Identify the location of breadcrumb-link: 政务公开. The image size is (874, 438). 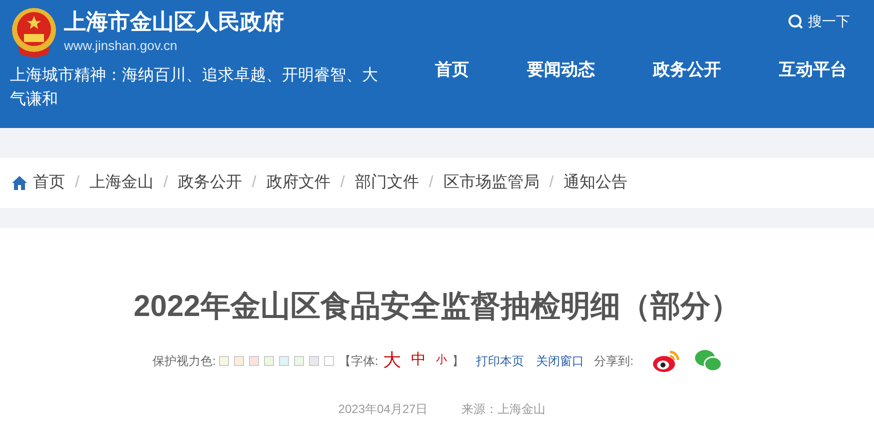
(210, 183).